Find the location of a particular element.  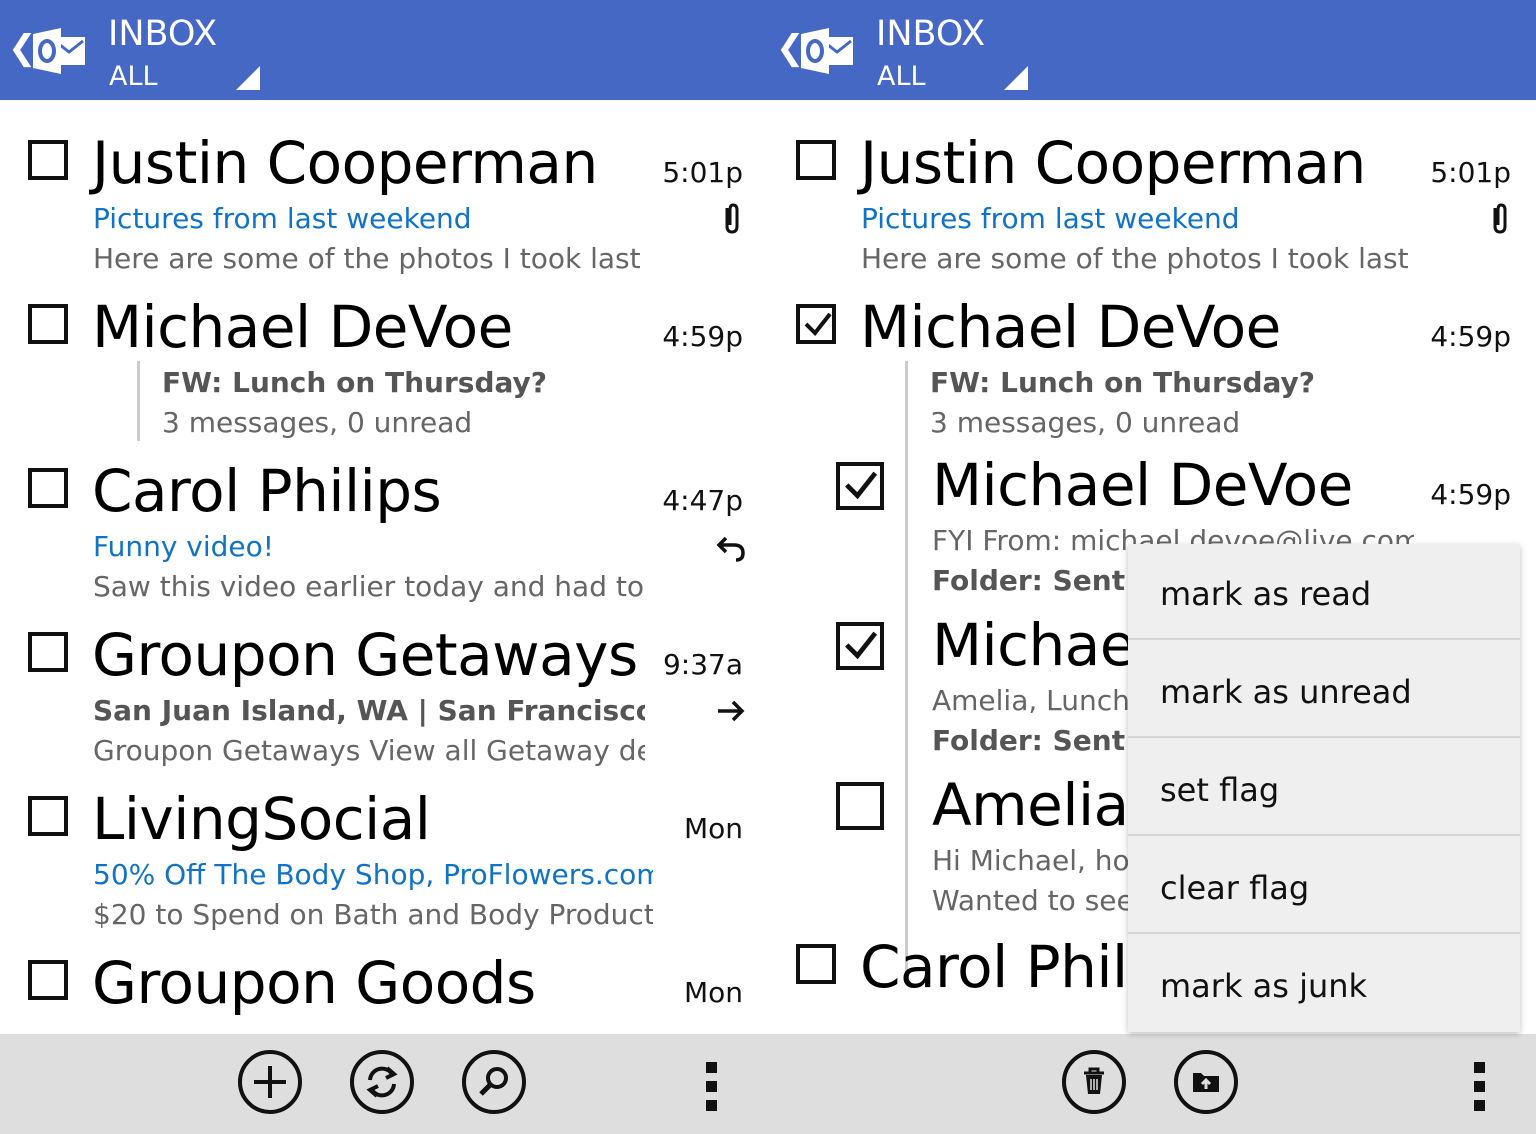

add-icon is located at coordinates (270, 1082).